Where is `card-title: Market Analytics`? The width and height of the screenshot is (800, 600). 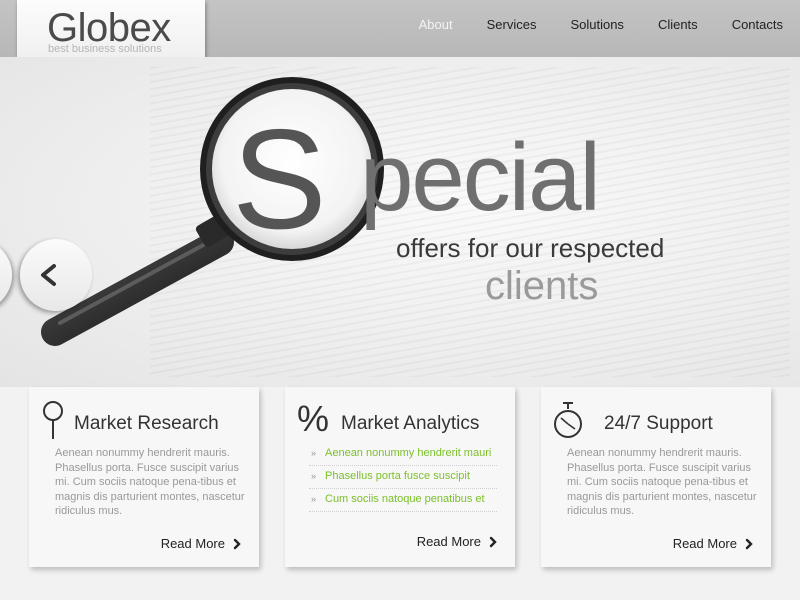
card-title: Market Analytics is located at coordinates (410, 423).